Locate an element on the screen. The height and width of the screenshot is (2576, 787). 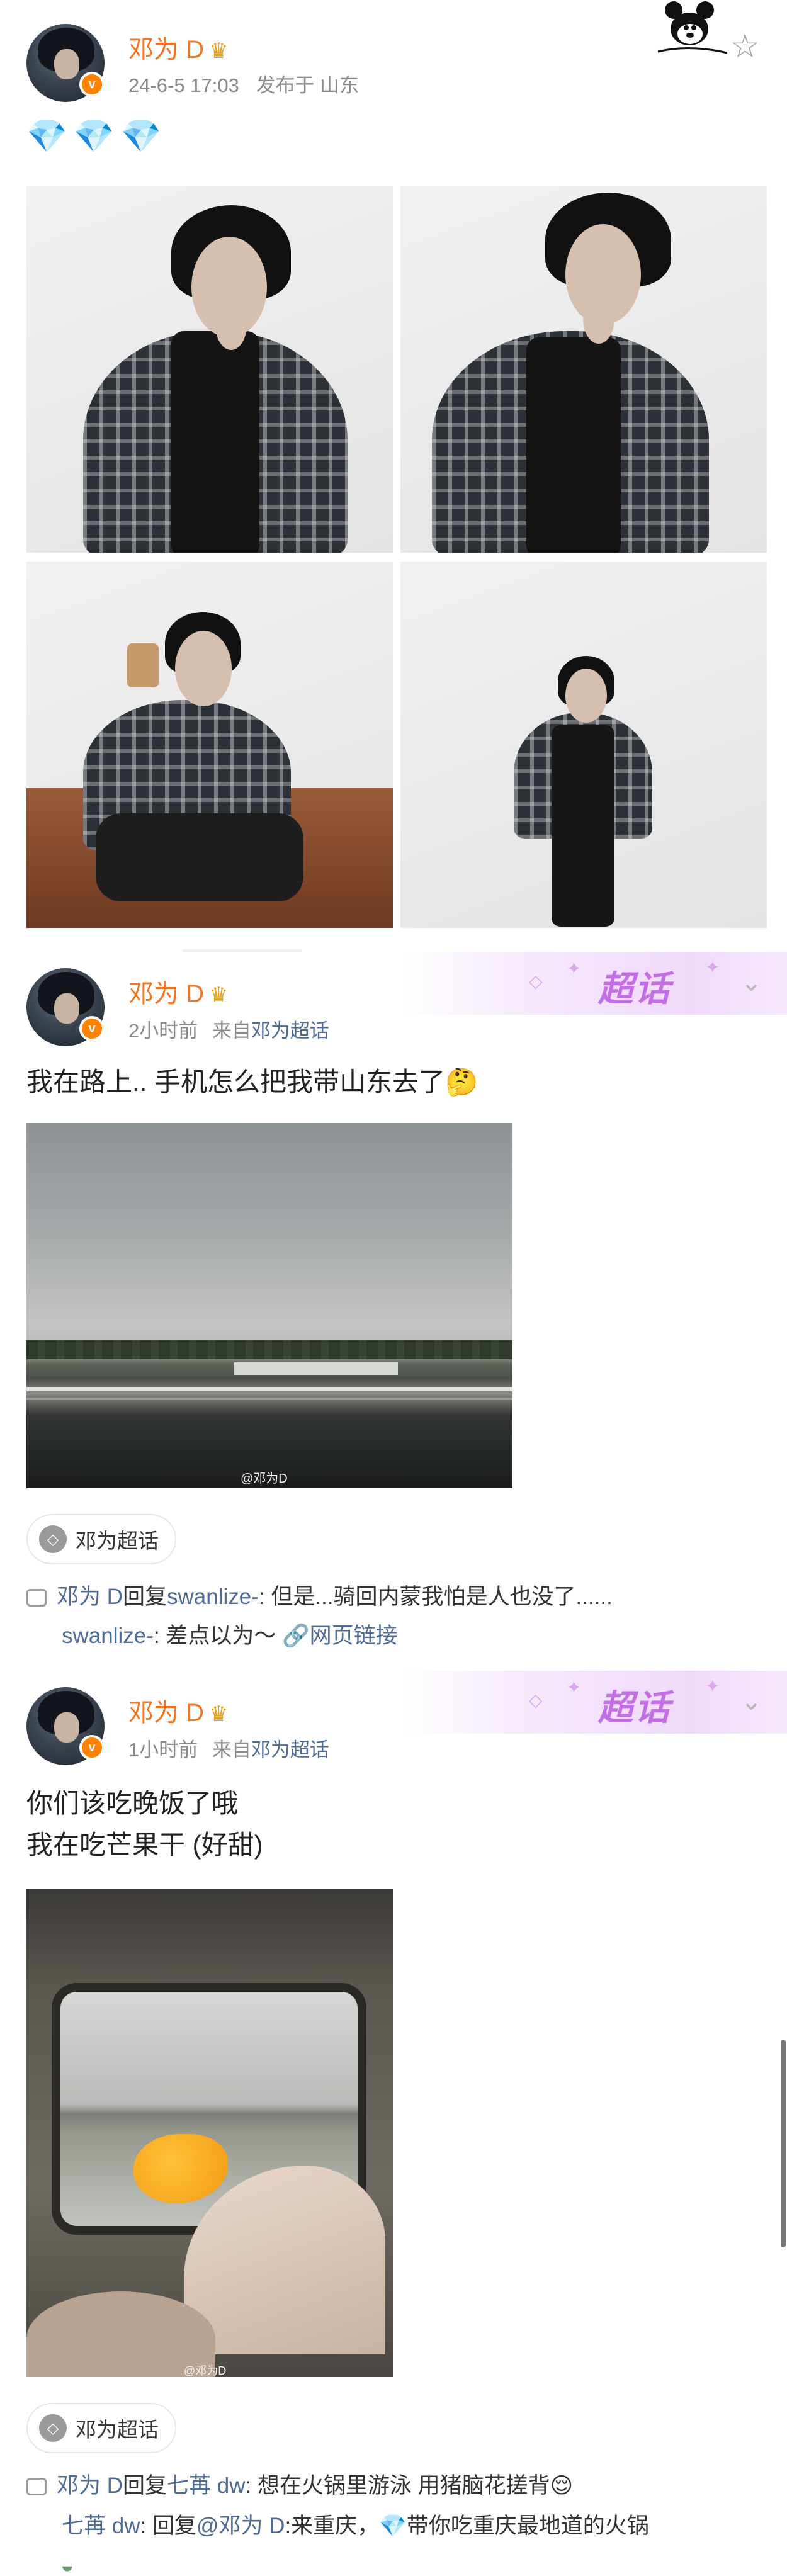
comment-1: 邓为 D回复七苒 dw: 想在火锅里游泳 用猪脑花搓背😌 is located at coordinates (299, 2485).